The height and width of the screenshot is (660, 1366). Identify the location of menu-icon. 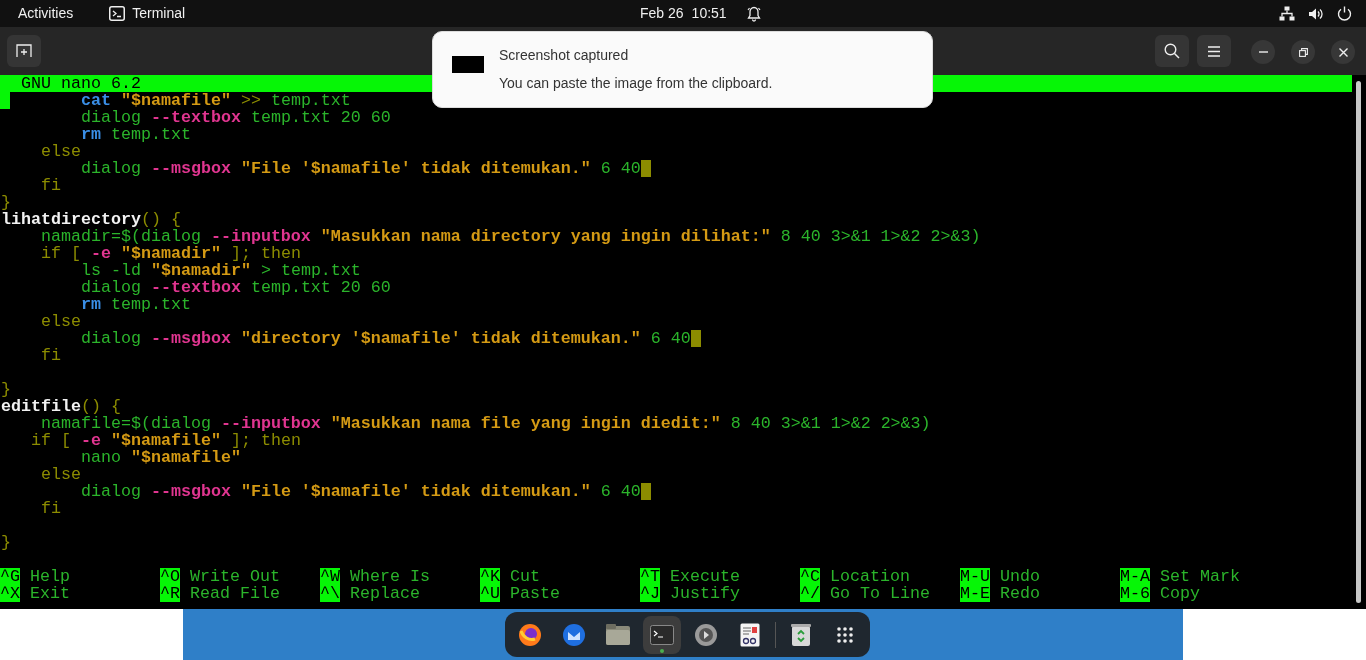
(1214, 51).